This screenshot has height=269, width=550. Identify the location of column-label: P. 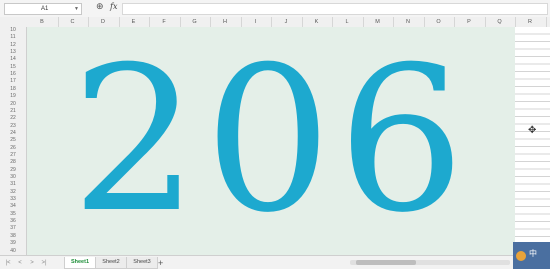
(469, 22).